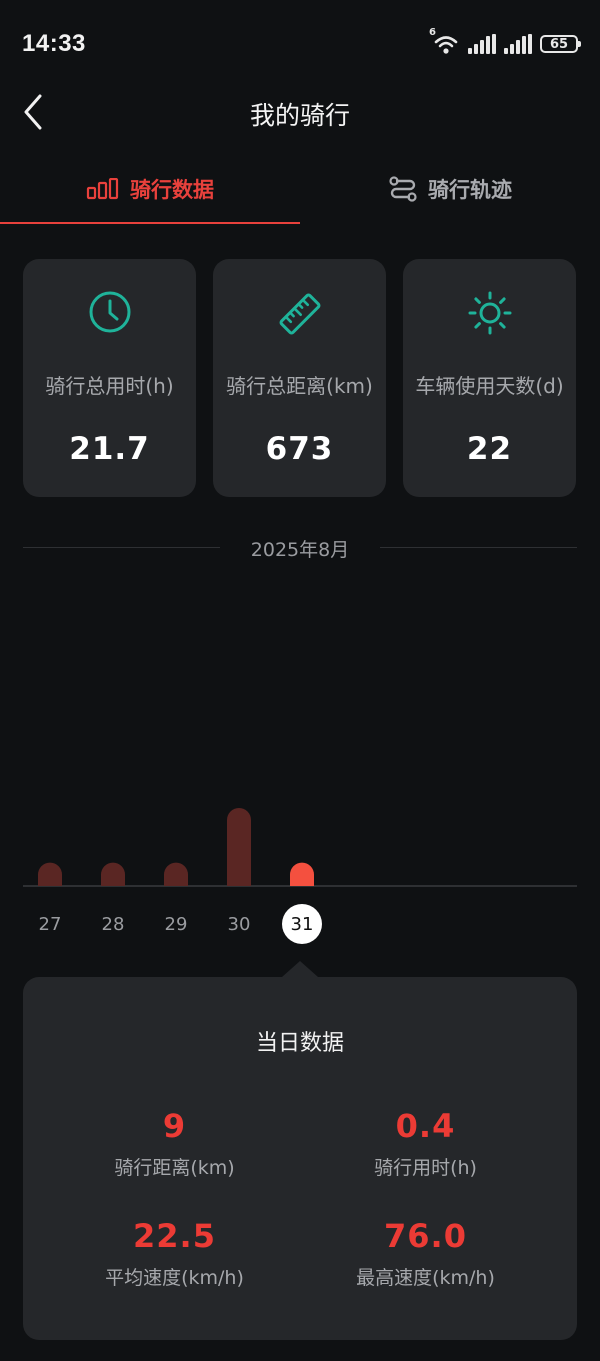  Describe the element at coordinates (300, 550) in the screenshot. I see `month-label: 2025年8月` at that location.